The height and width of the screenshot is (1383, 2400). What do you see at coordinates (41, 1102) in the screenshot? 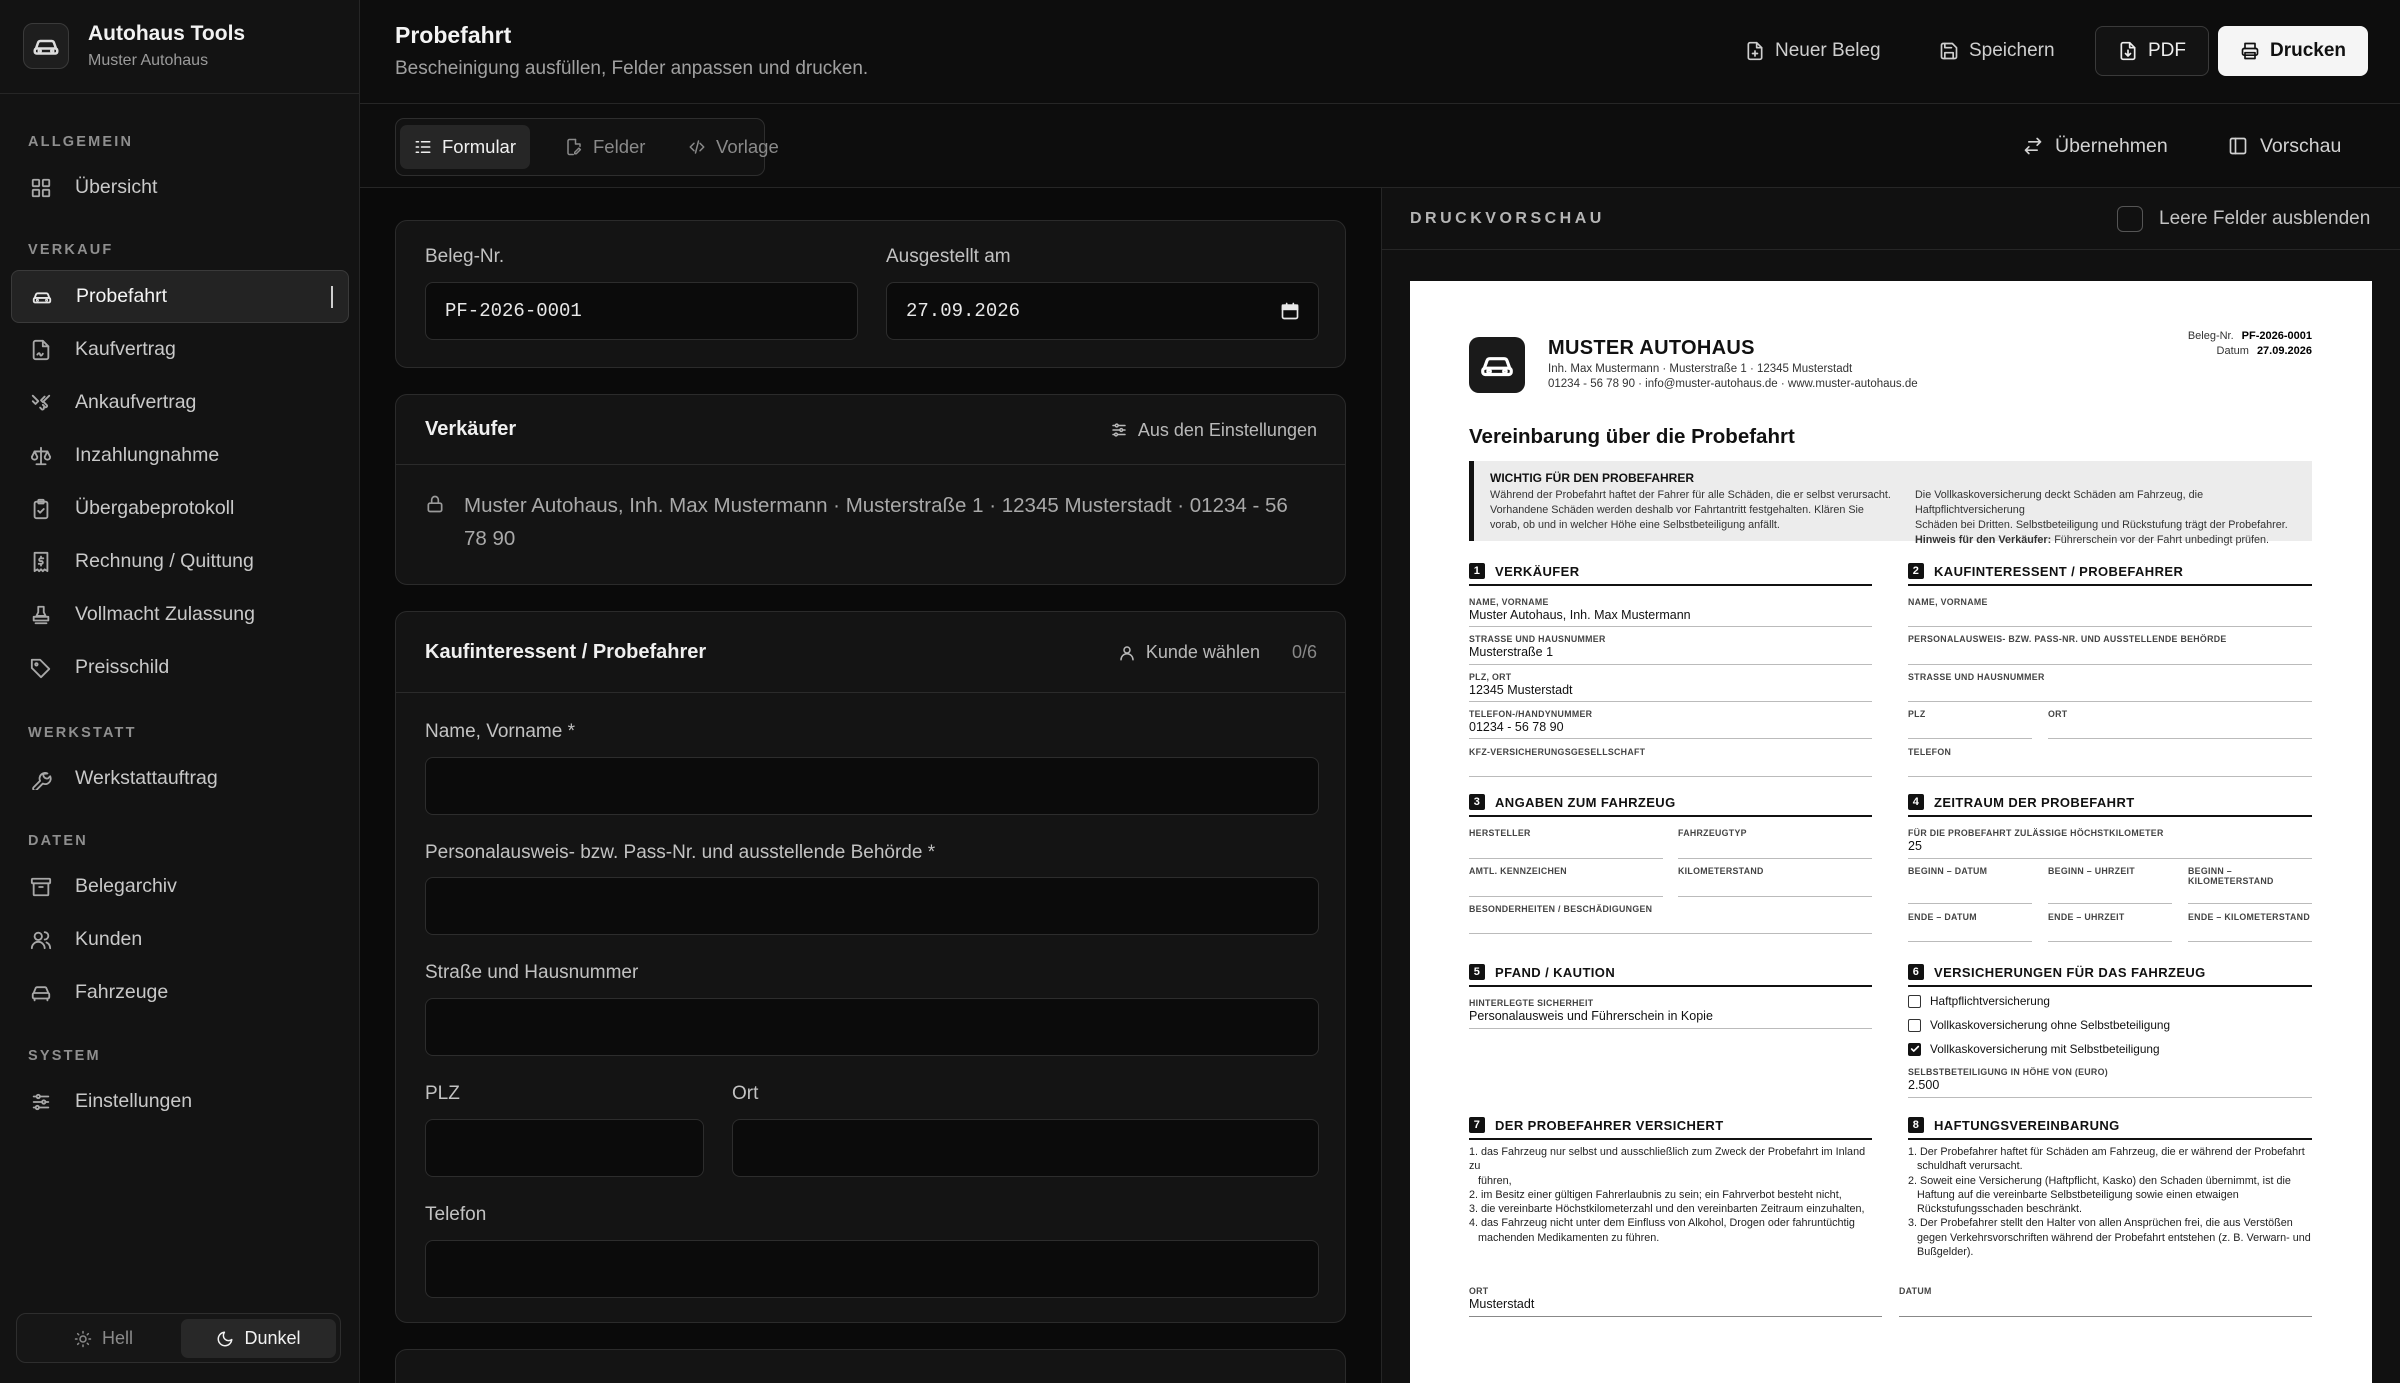
I see `sliders-icon` at bounding box center [41, 1102].